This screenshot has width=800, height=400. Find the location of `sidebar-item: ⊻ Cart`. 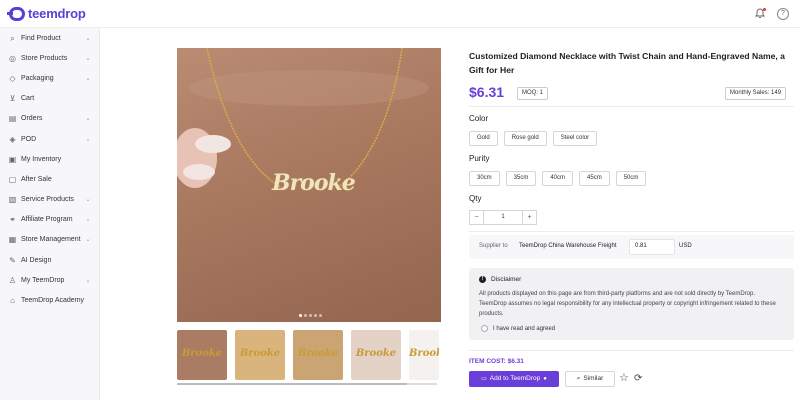

sidebar-item: ⊻ Cart is located at coordinates (49, 99).